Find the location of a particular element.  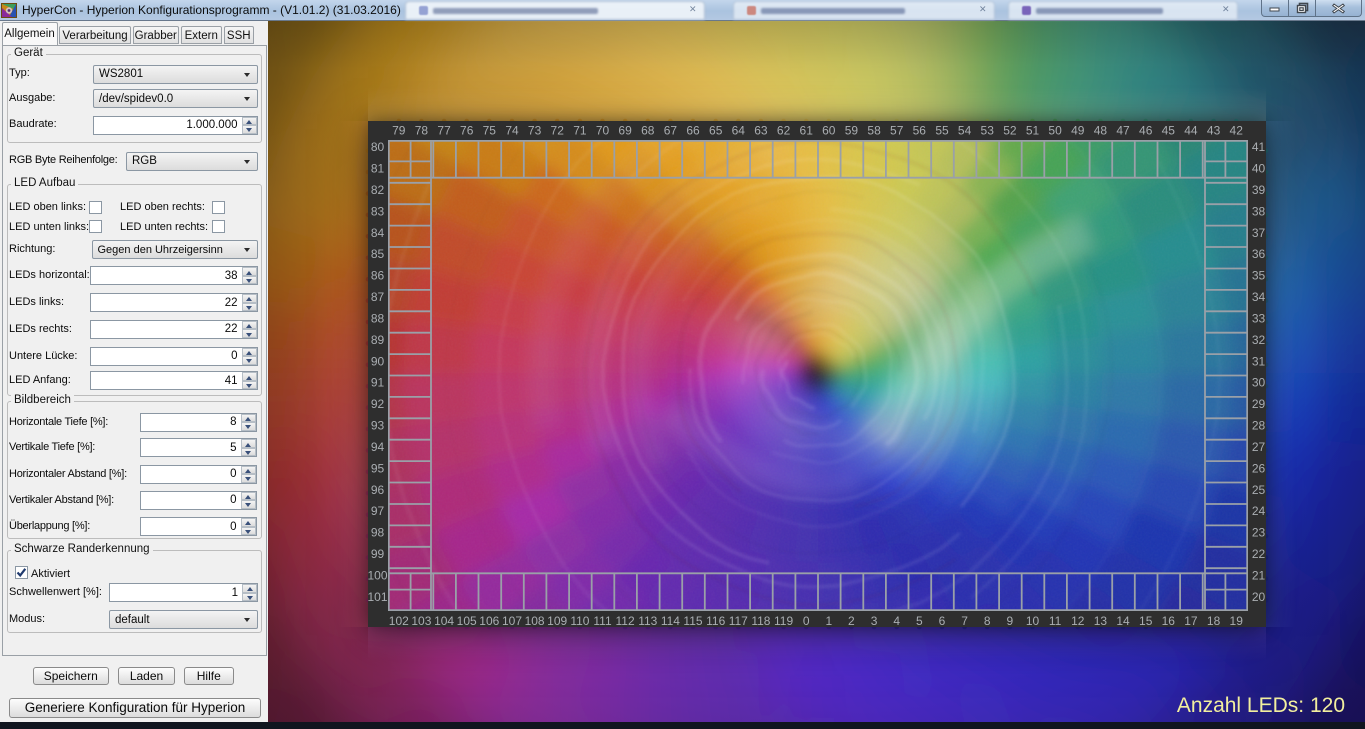

svg-text: 46 is located at coordinates (1146, 131).